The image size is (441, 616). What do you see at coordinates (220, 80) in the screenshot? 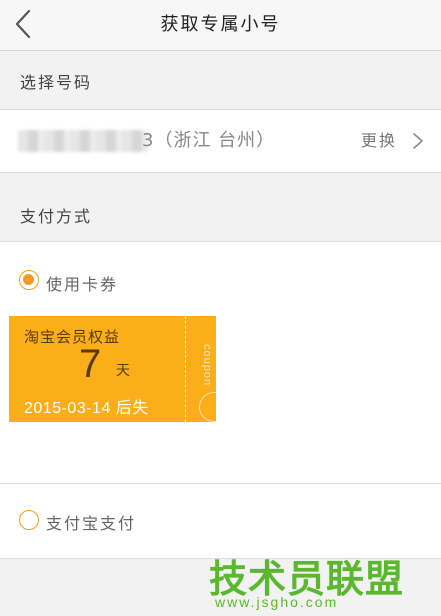
I see `section-header-select-number: 选择号码` at bounding box center [220, 80].